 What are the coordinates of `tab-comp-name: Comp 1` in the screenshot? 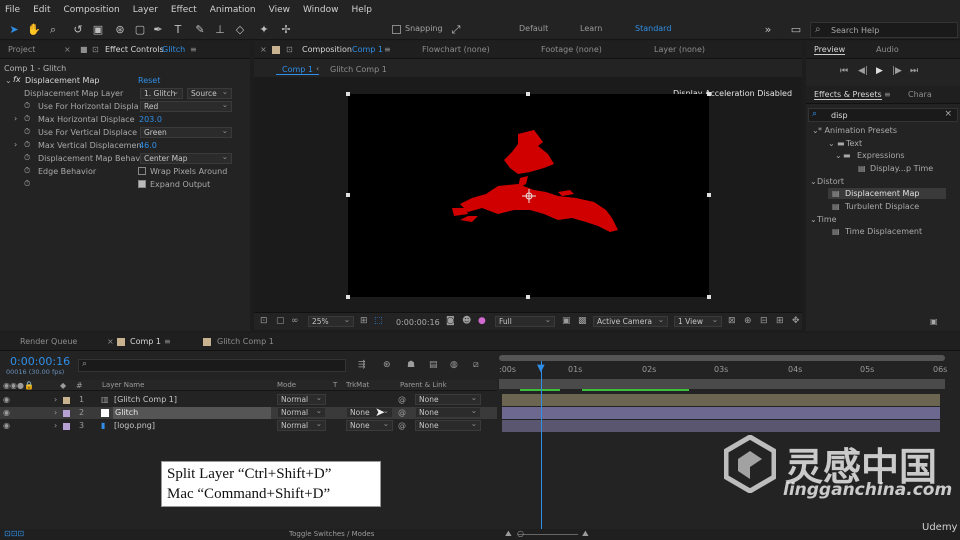 It's located at (367, 49).